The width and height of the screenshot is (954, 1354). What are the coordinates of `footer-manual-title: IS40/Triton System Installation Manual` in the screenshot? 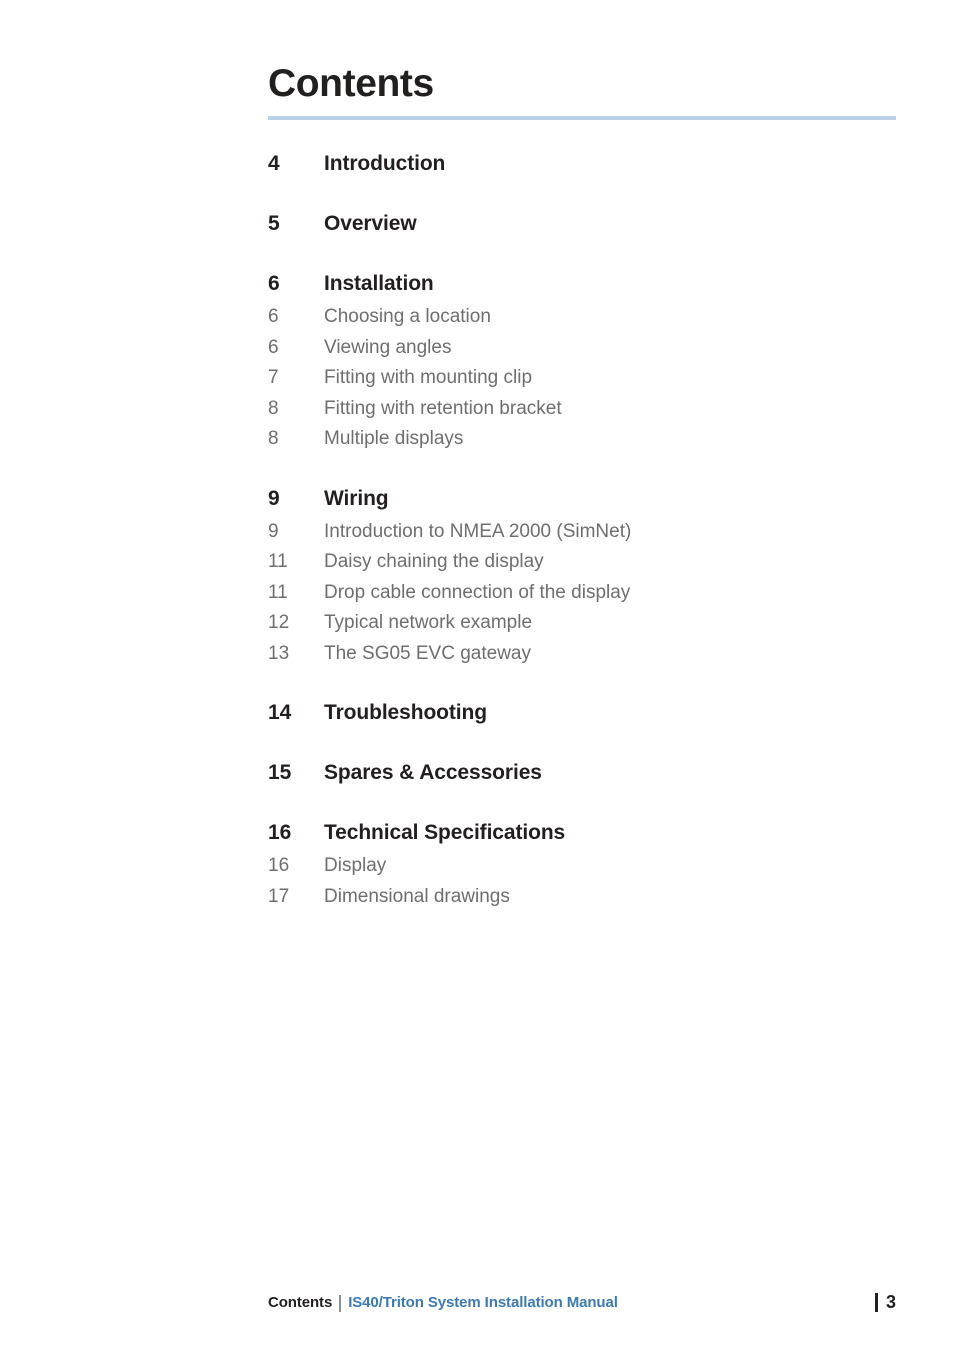 It's located at (483, 1302).